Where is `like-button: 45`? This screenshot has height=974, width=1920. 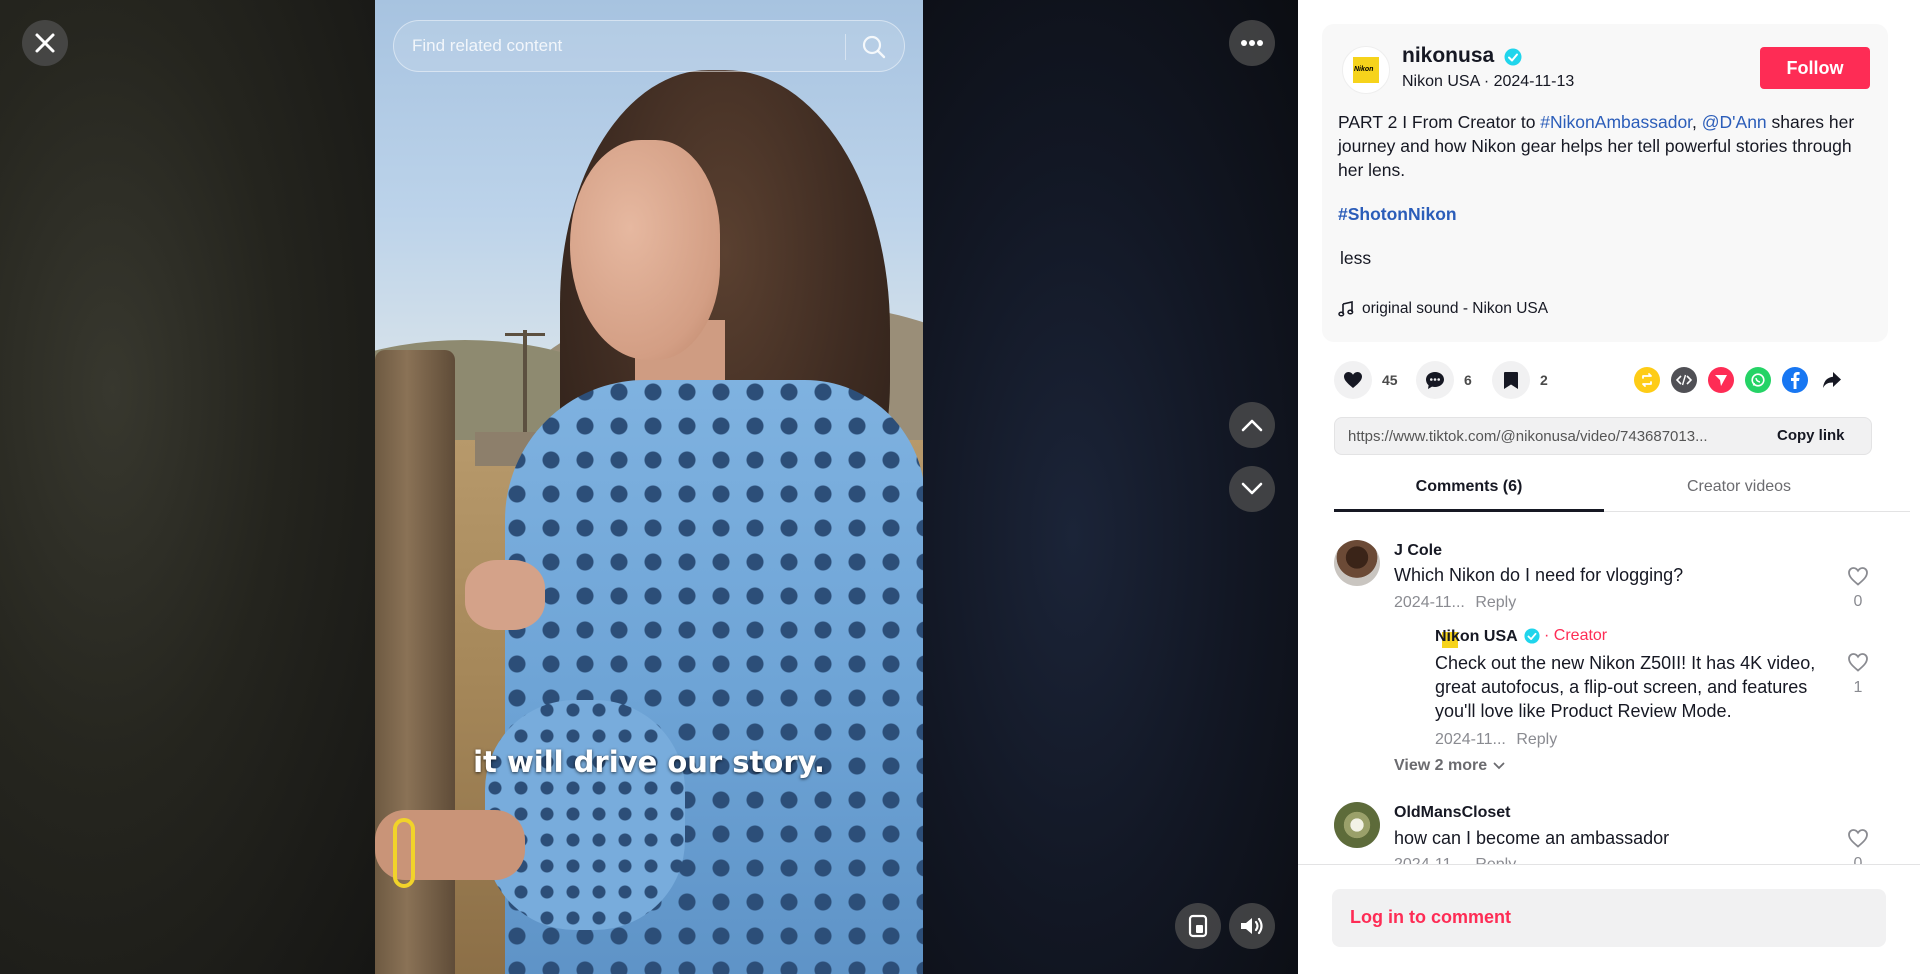 like-button: 45 is located at coordinates (1366, 380).